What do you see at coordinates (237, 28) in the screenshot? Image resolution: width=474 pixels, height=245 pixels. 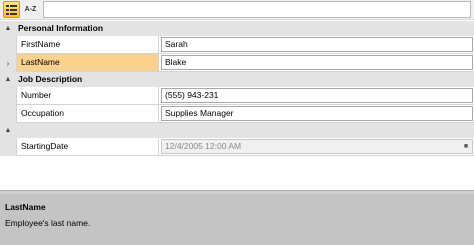 I see `category-header-personal: ▲ Personal Information` at bounding box center [237, 28].